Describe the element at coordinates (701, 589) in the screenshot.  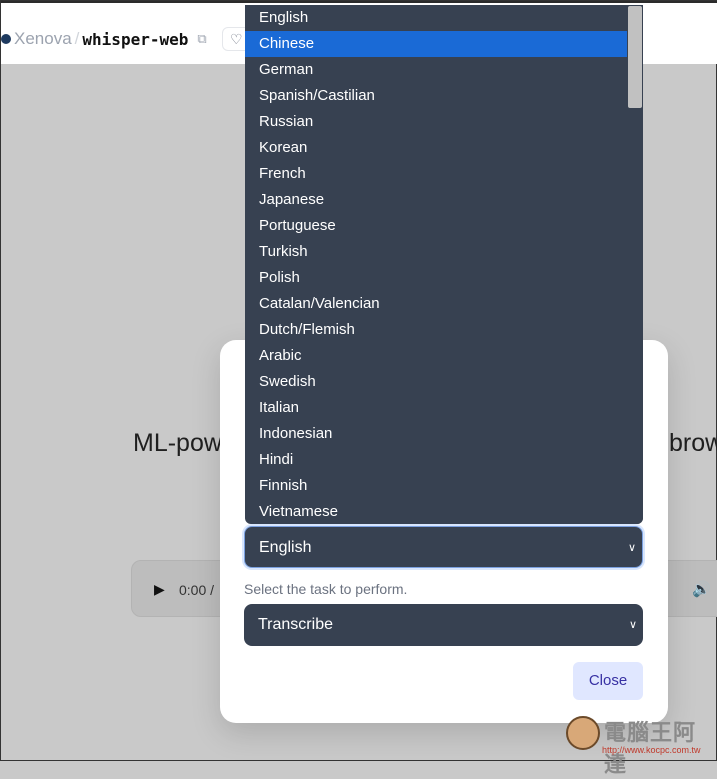
I see `volume-icon: 🔊` at that location.